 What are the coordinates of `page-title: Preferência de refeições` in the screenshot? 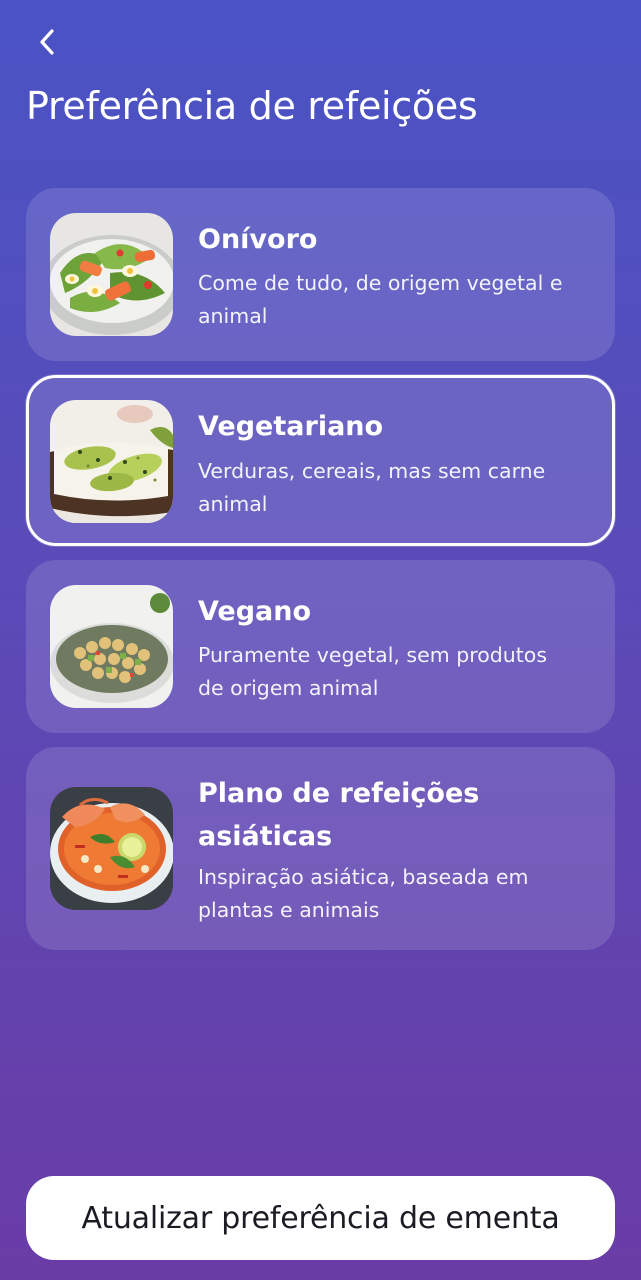 It's located at (252, 106).